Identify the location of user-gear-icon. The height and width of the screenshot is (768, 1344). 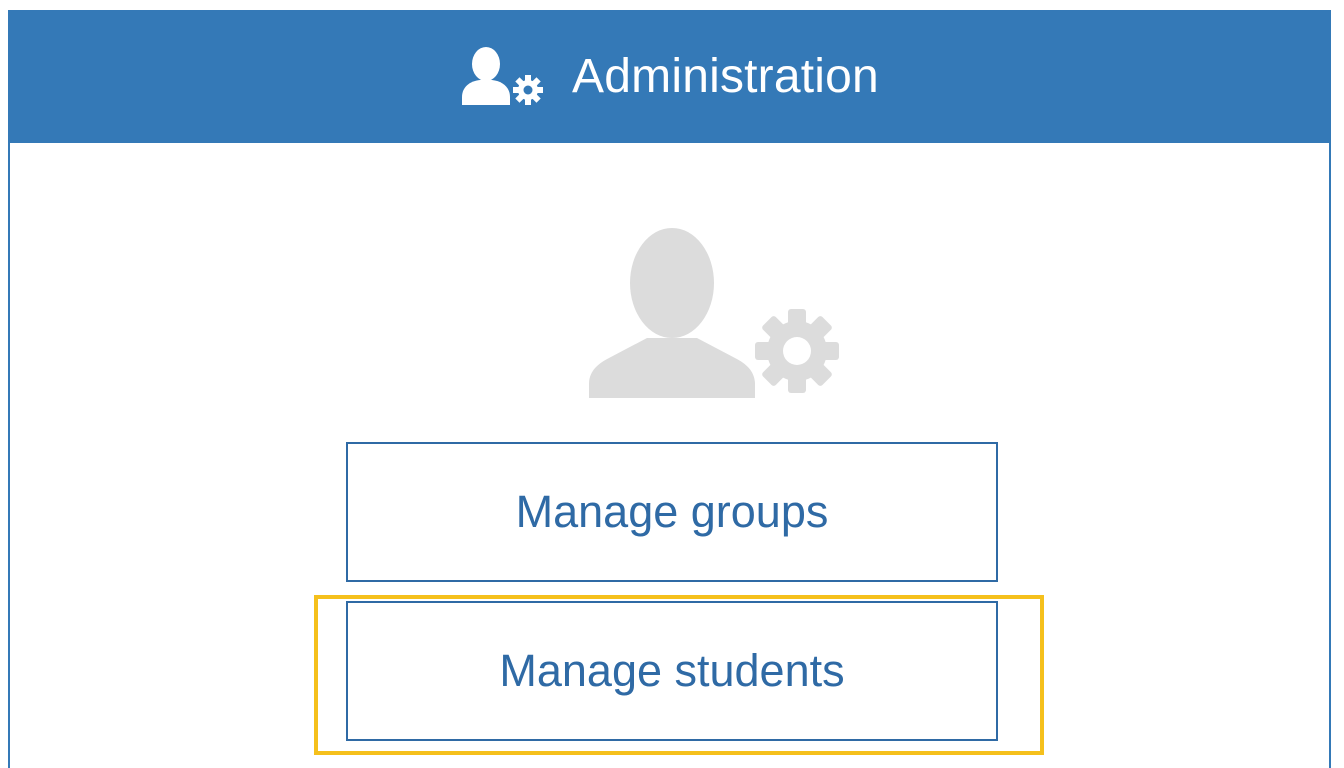
(504, 76).